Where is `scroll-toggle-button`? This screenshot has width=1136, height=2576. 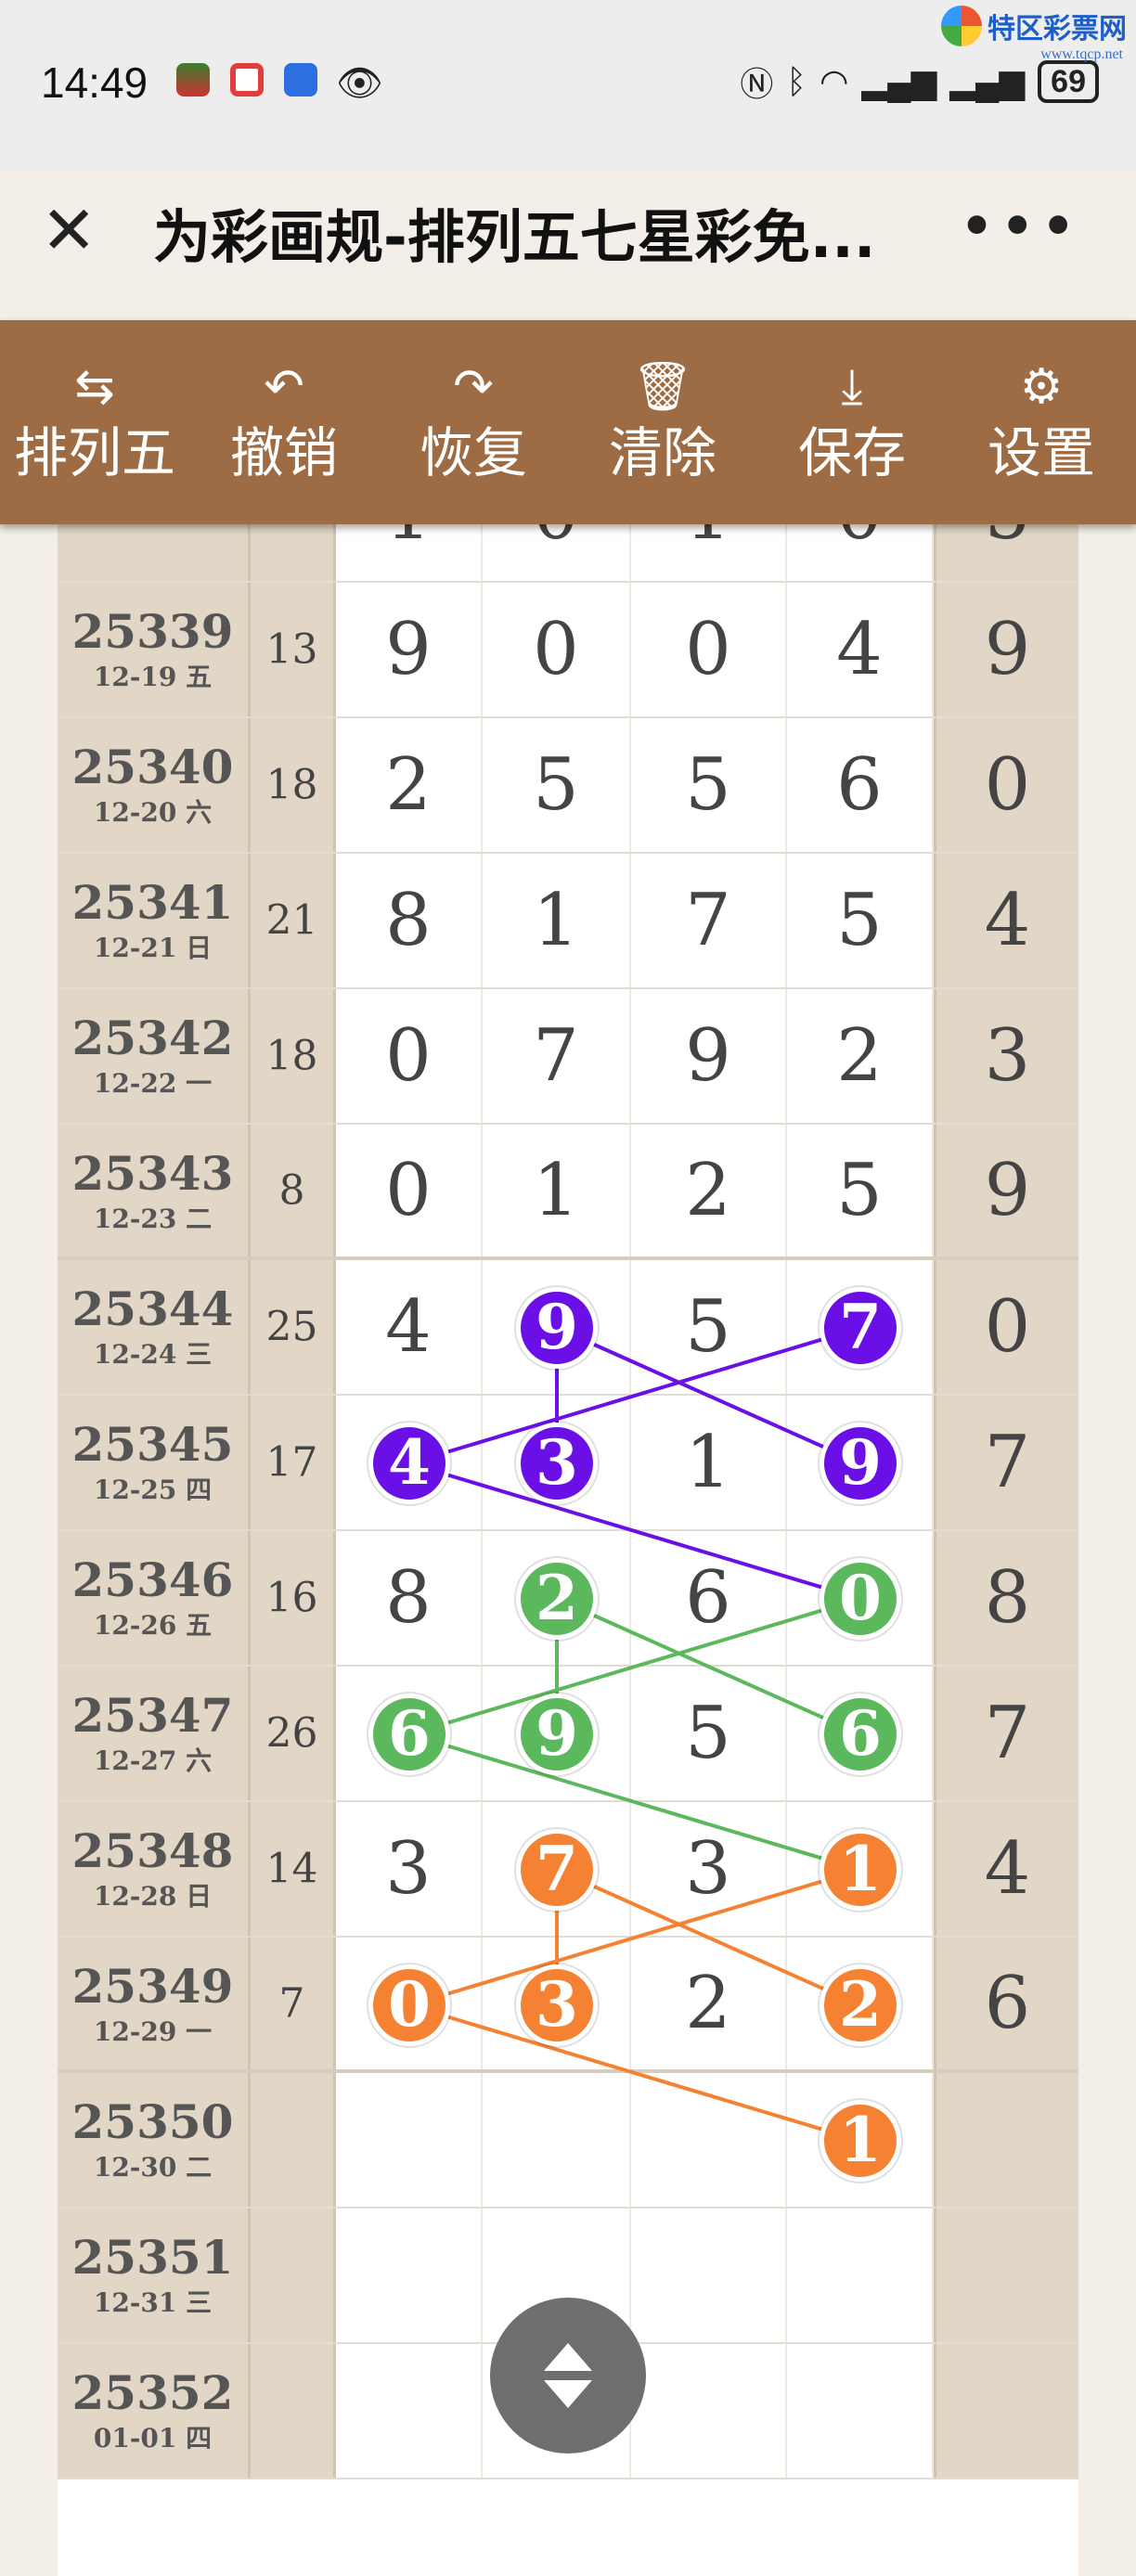
scroll-toggle-button is located at coordinates (568, 2376).